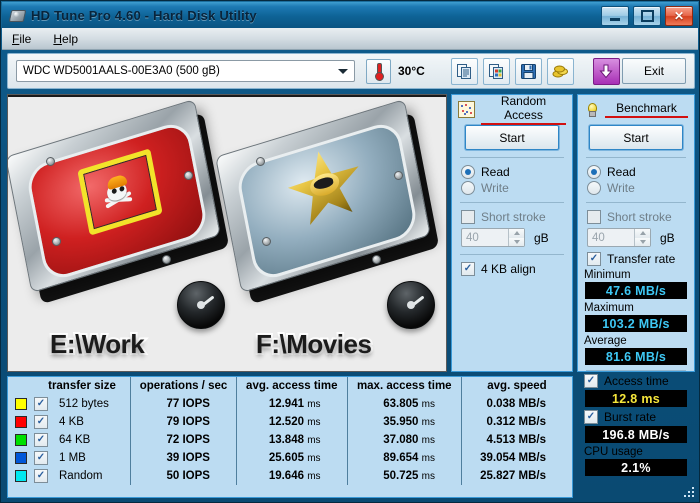  Describe the element at coordinates (690, 493) in the screenshot. I see `resize-grip` at that location.